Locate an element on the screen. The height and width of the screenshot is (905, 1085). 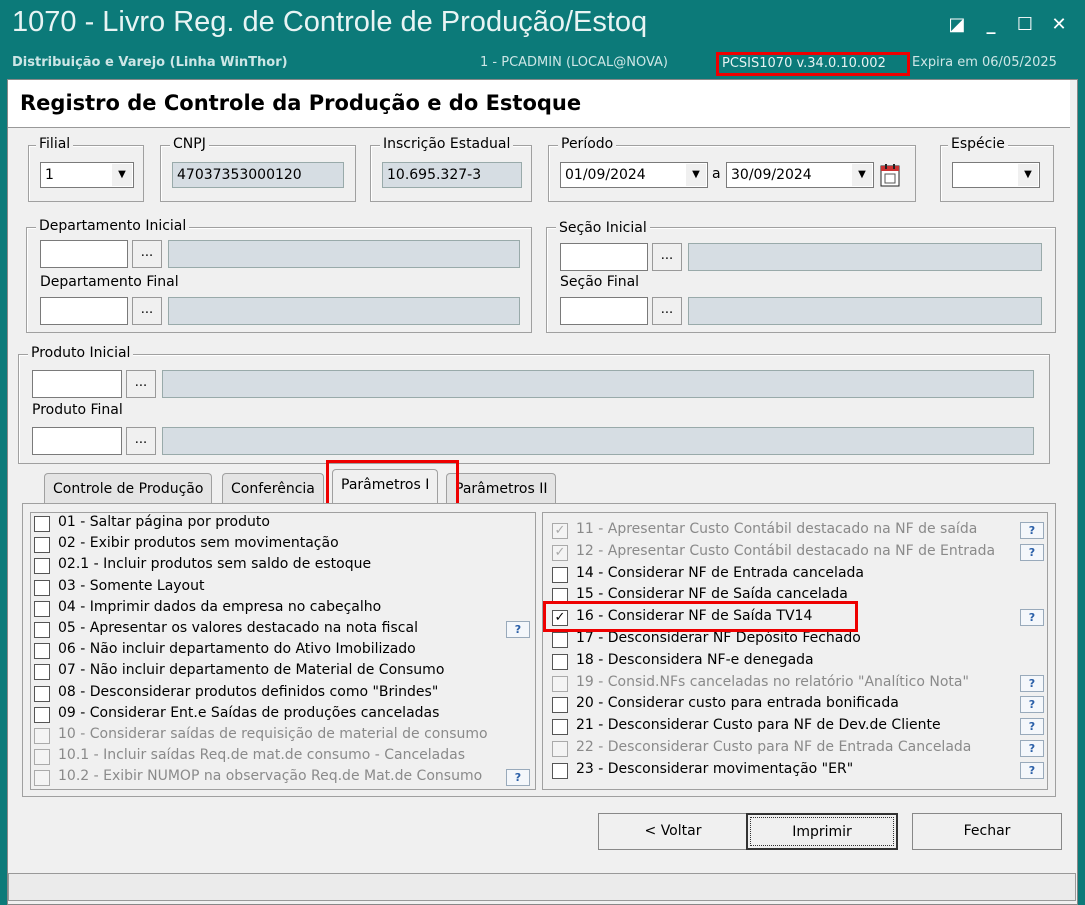
periodo-end-value: 30/09/2024 is located at coordinates (771, 175).